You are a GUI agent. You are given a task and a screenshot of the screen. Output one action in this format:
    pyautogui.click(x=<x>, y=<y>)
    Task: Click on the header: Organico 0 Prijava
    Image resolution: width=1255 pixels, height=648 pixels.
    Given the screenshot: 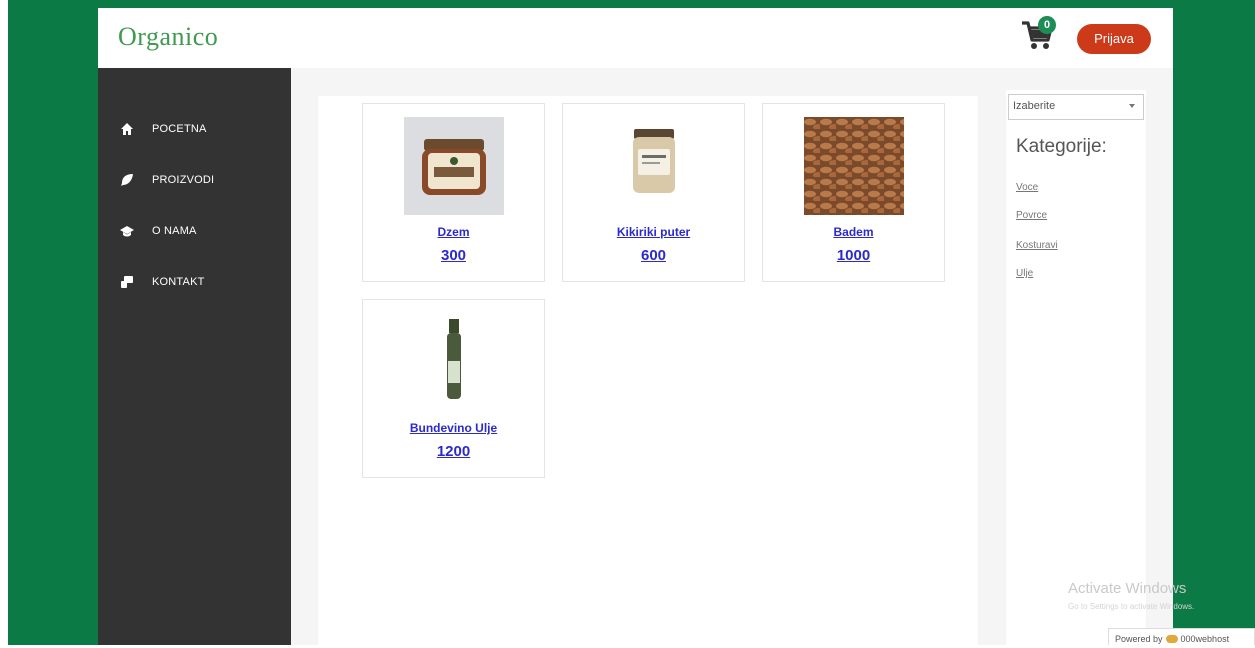 What is the action you would take?
    pyautogui.click(x=635, y=38)
    